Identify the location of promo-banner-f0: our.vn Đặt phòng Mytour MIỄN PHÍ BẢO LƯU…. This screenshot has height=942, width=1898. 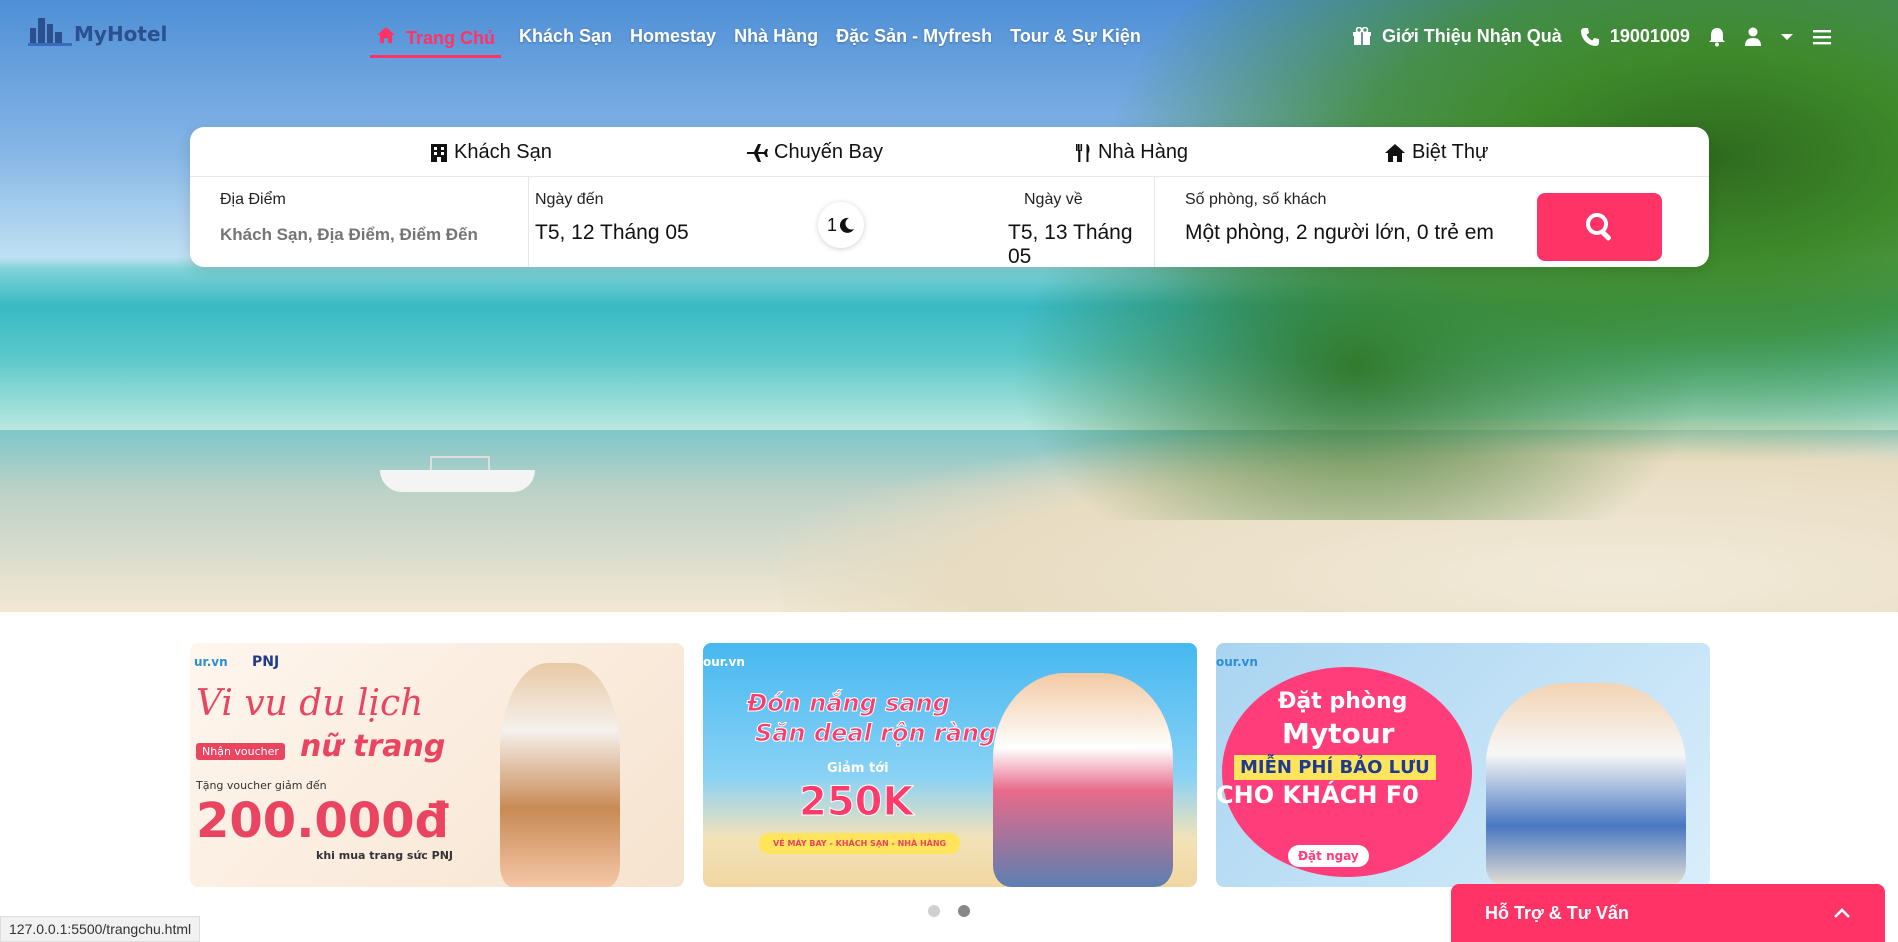
(1463, 765).